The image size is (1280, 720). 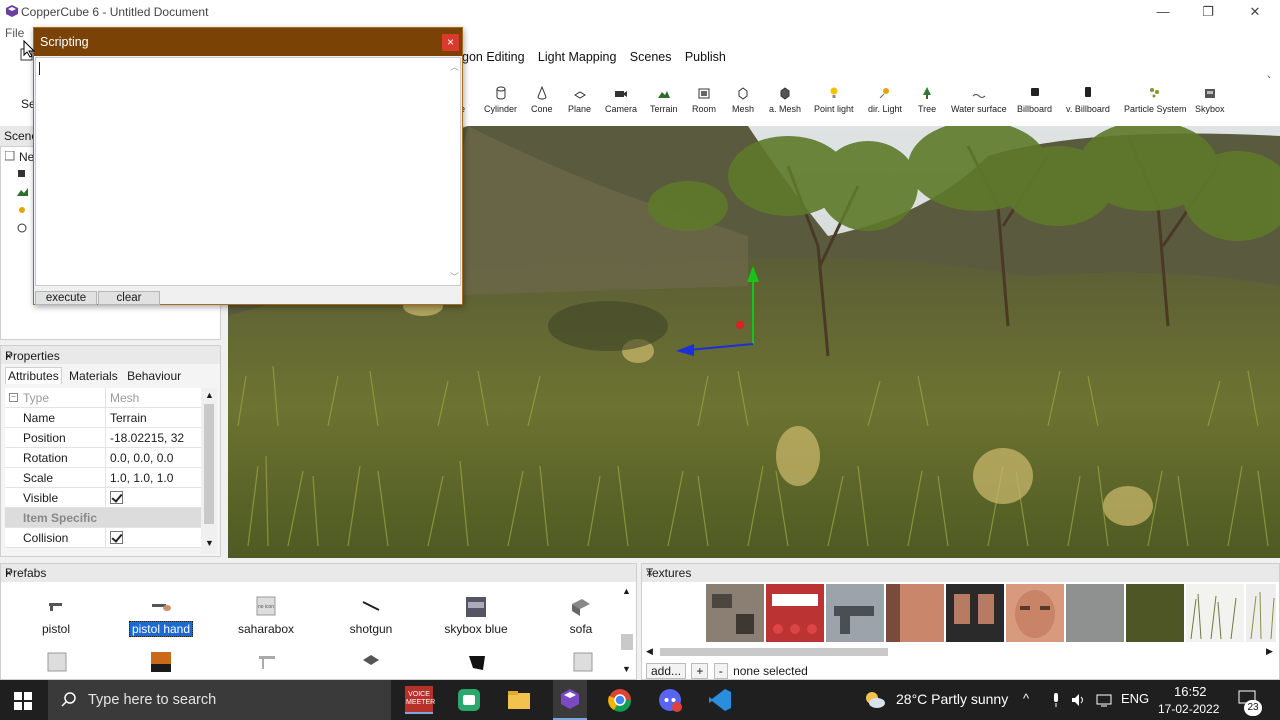 I want to click on voicemeeter-app-icon: VOICE MEETER, so click(x=420, y=700).